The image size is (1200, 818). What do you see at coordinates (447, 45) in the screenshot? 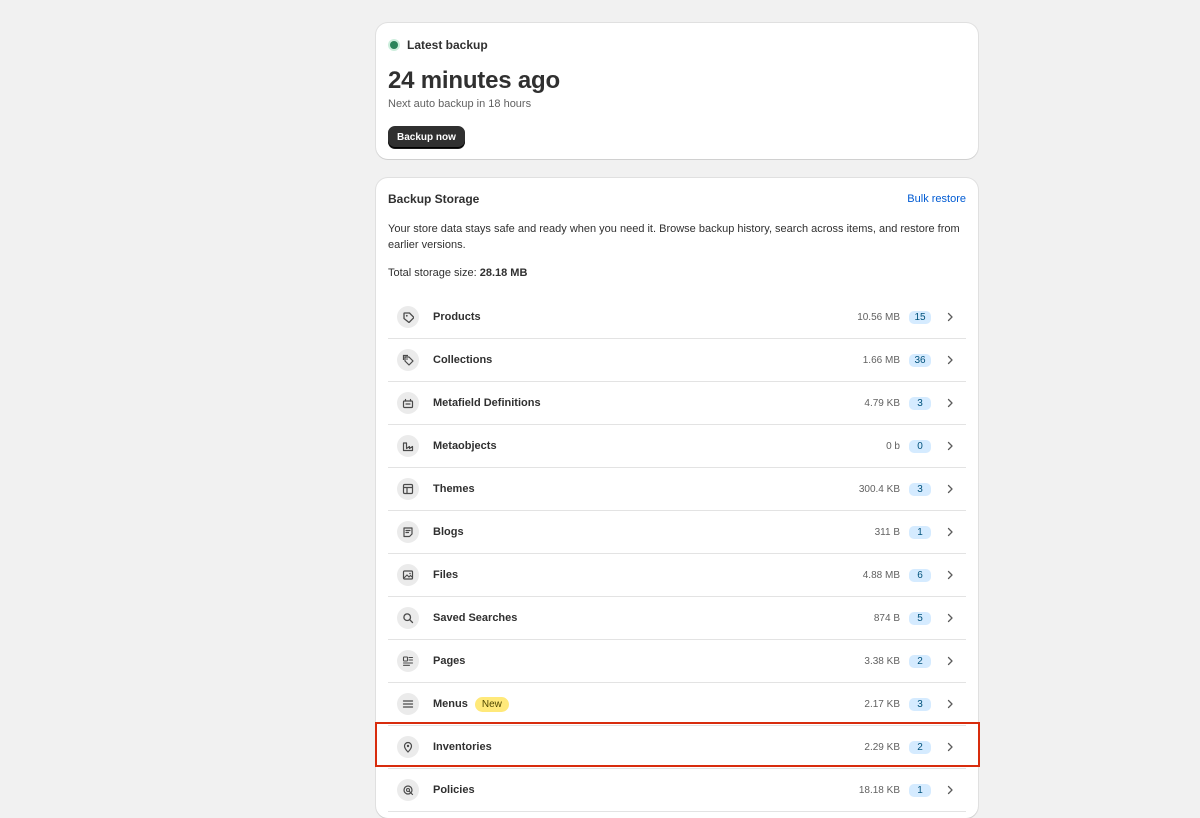
I see `latest-backup-label: Latest backup` at bounding box center [447, 45].